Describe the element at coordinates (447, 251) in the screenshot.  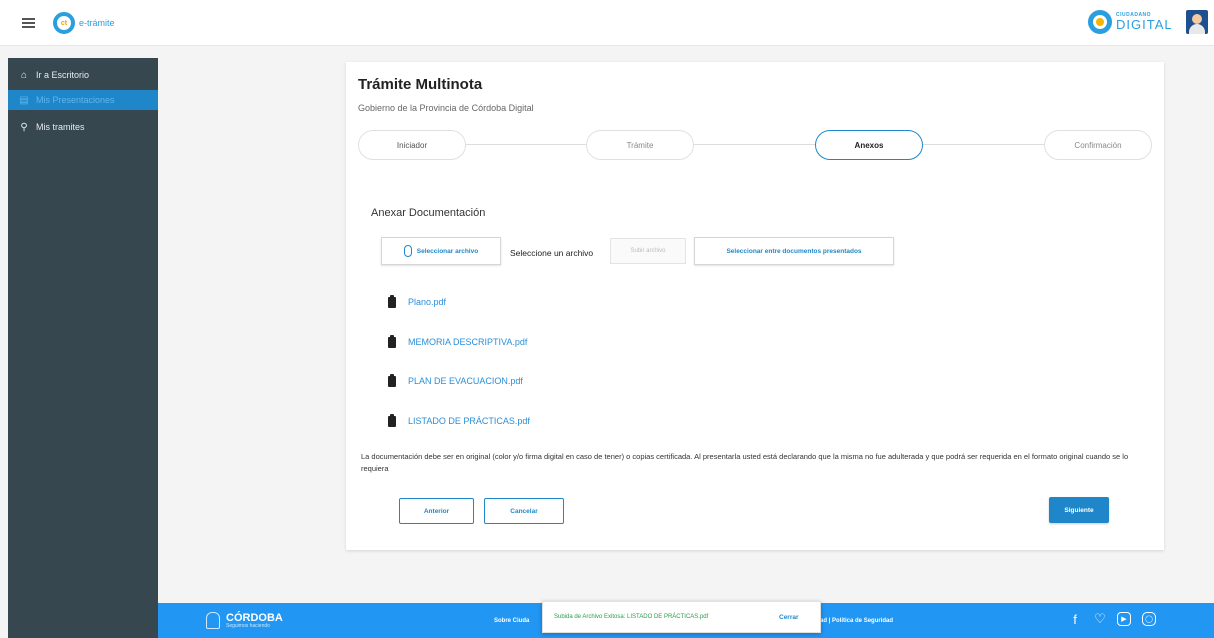
I see `select-file-button-label: Seleccionar archivo` at that location.